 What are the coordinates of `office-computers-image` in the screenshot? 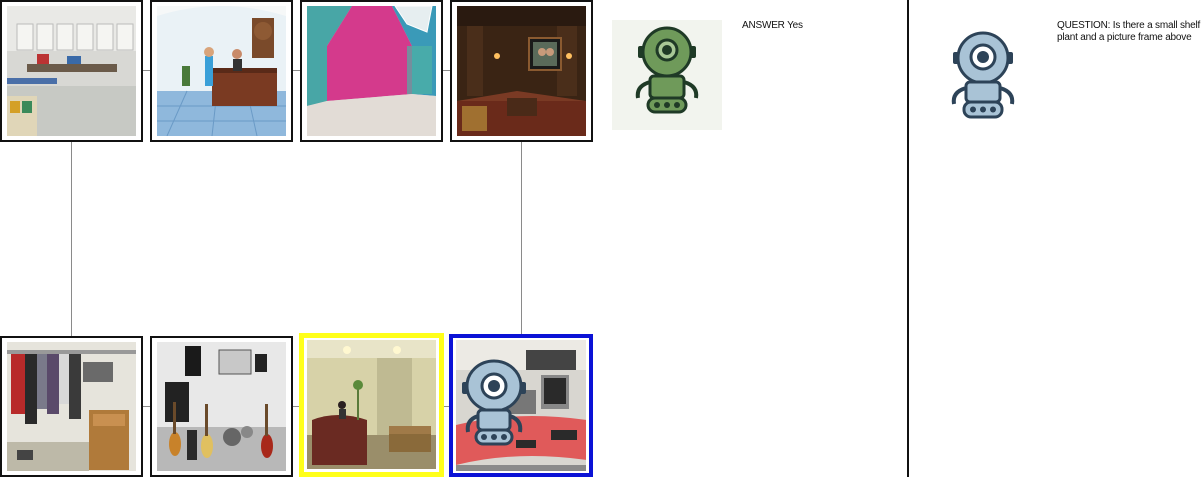 It's located at (521, 405).